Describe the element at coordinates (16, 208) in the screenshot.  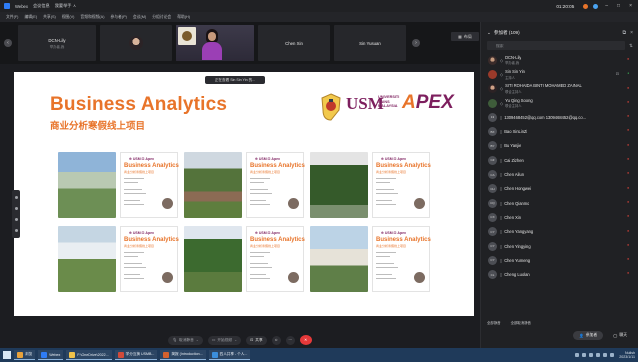
I see `zoom-icon` at that location.